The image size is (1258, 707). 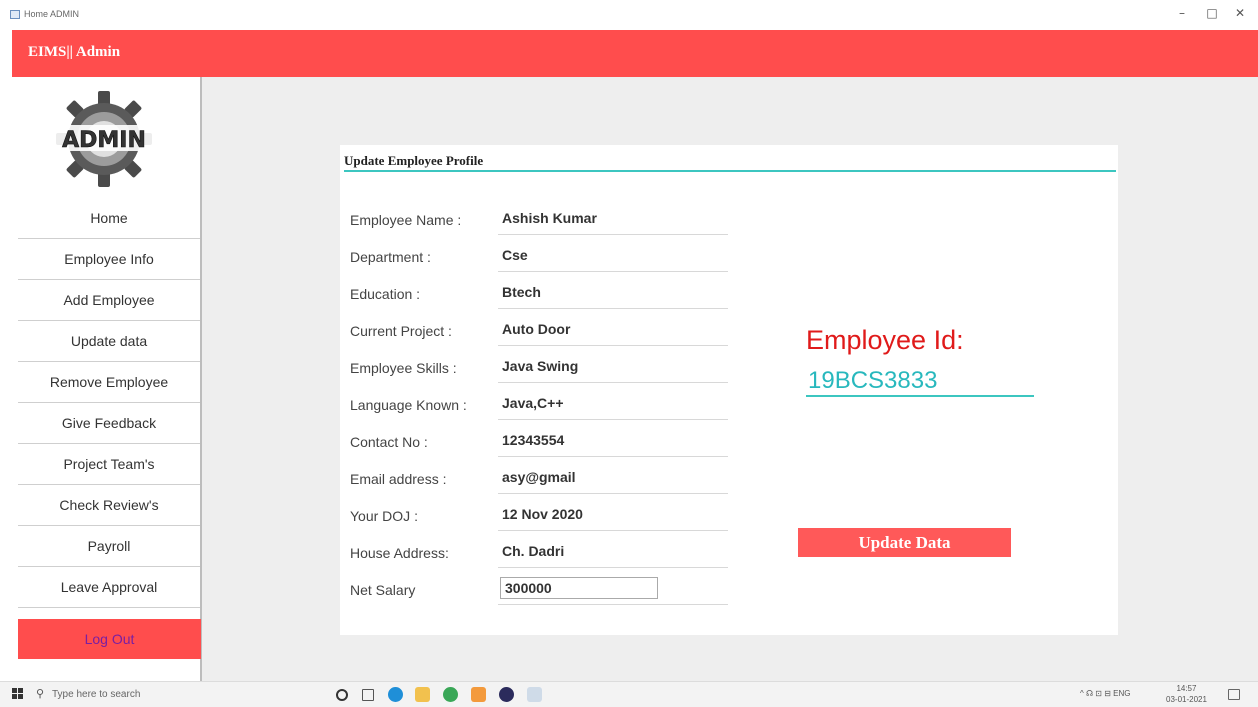 What do you see at coordinates (398, 479) in the screenshot?
I see `field-label: Email address :` at bounding box center [398, 479].